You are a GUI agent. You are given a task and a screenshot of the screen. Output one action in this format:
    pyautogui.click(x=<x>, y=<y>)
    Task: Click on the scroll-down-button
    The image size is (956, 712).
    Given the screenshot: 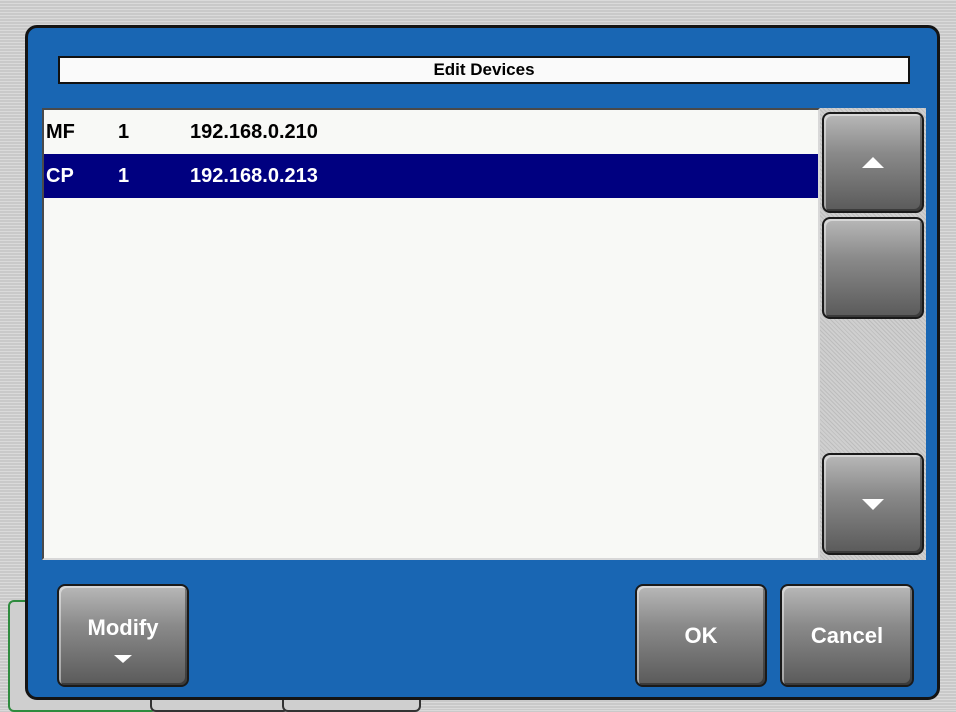 What is the action you would take?
    pyautogui.click(x=873, y=504)
    